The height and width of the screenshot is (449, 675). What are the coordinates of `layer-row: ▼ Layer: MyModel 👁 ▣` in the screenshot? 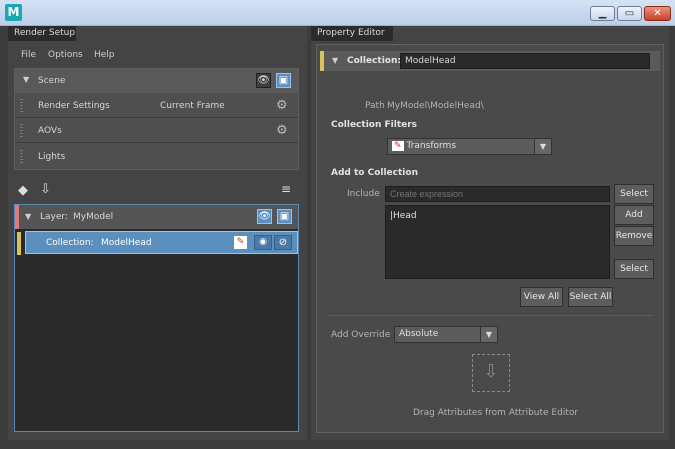 It's located at (156, 217).